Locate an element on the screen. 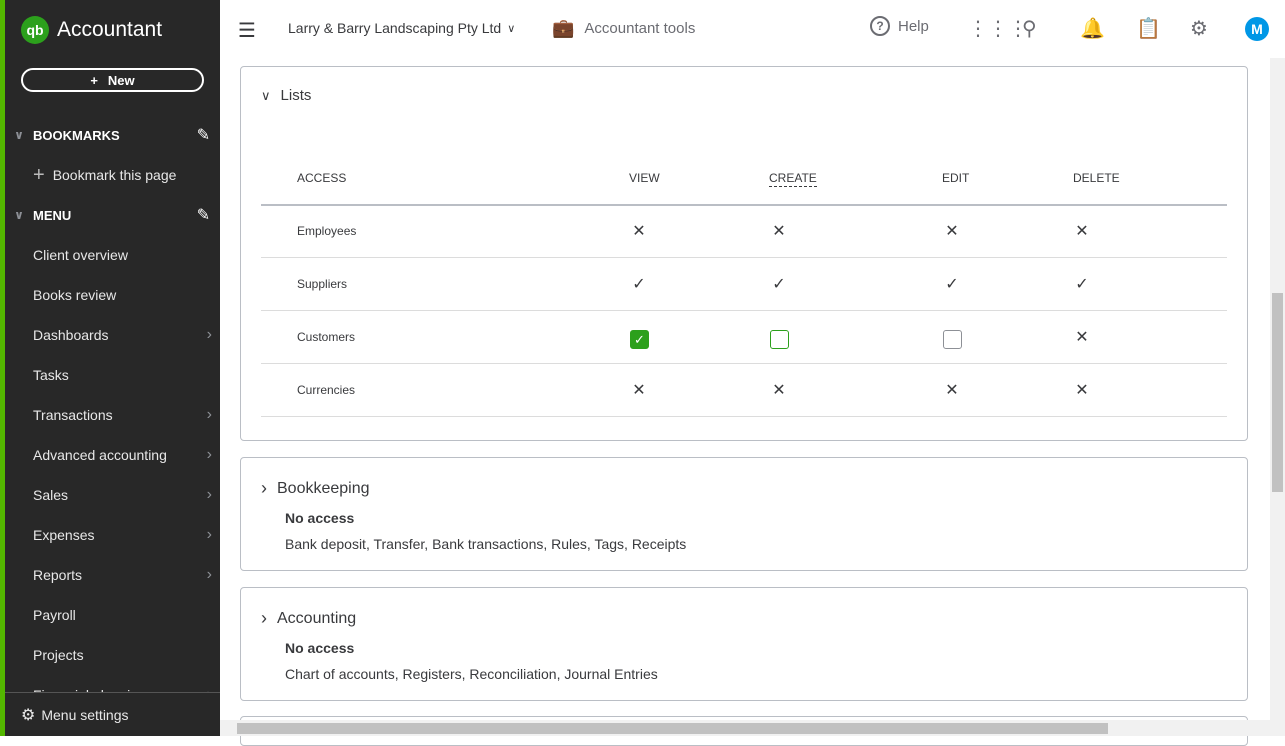 The width and height of the screenshot is (1285, 746). bookmark-label: Bookmark this page is located at coordinates (114, 175).